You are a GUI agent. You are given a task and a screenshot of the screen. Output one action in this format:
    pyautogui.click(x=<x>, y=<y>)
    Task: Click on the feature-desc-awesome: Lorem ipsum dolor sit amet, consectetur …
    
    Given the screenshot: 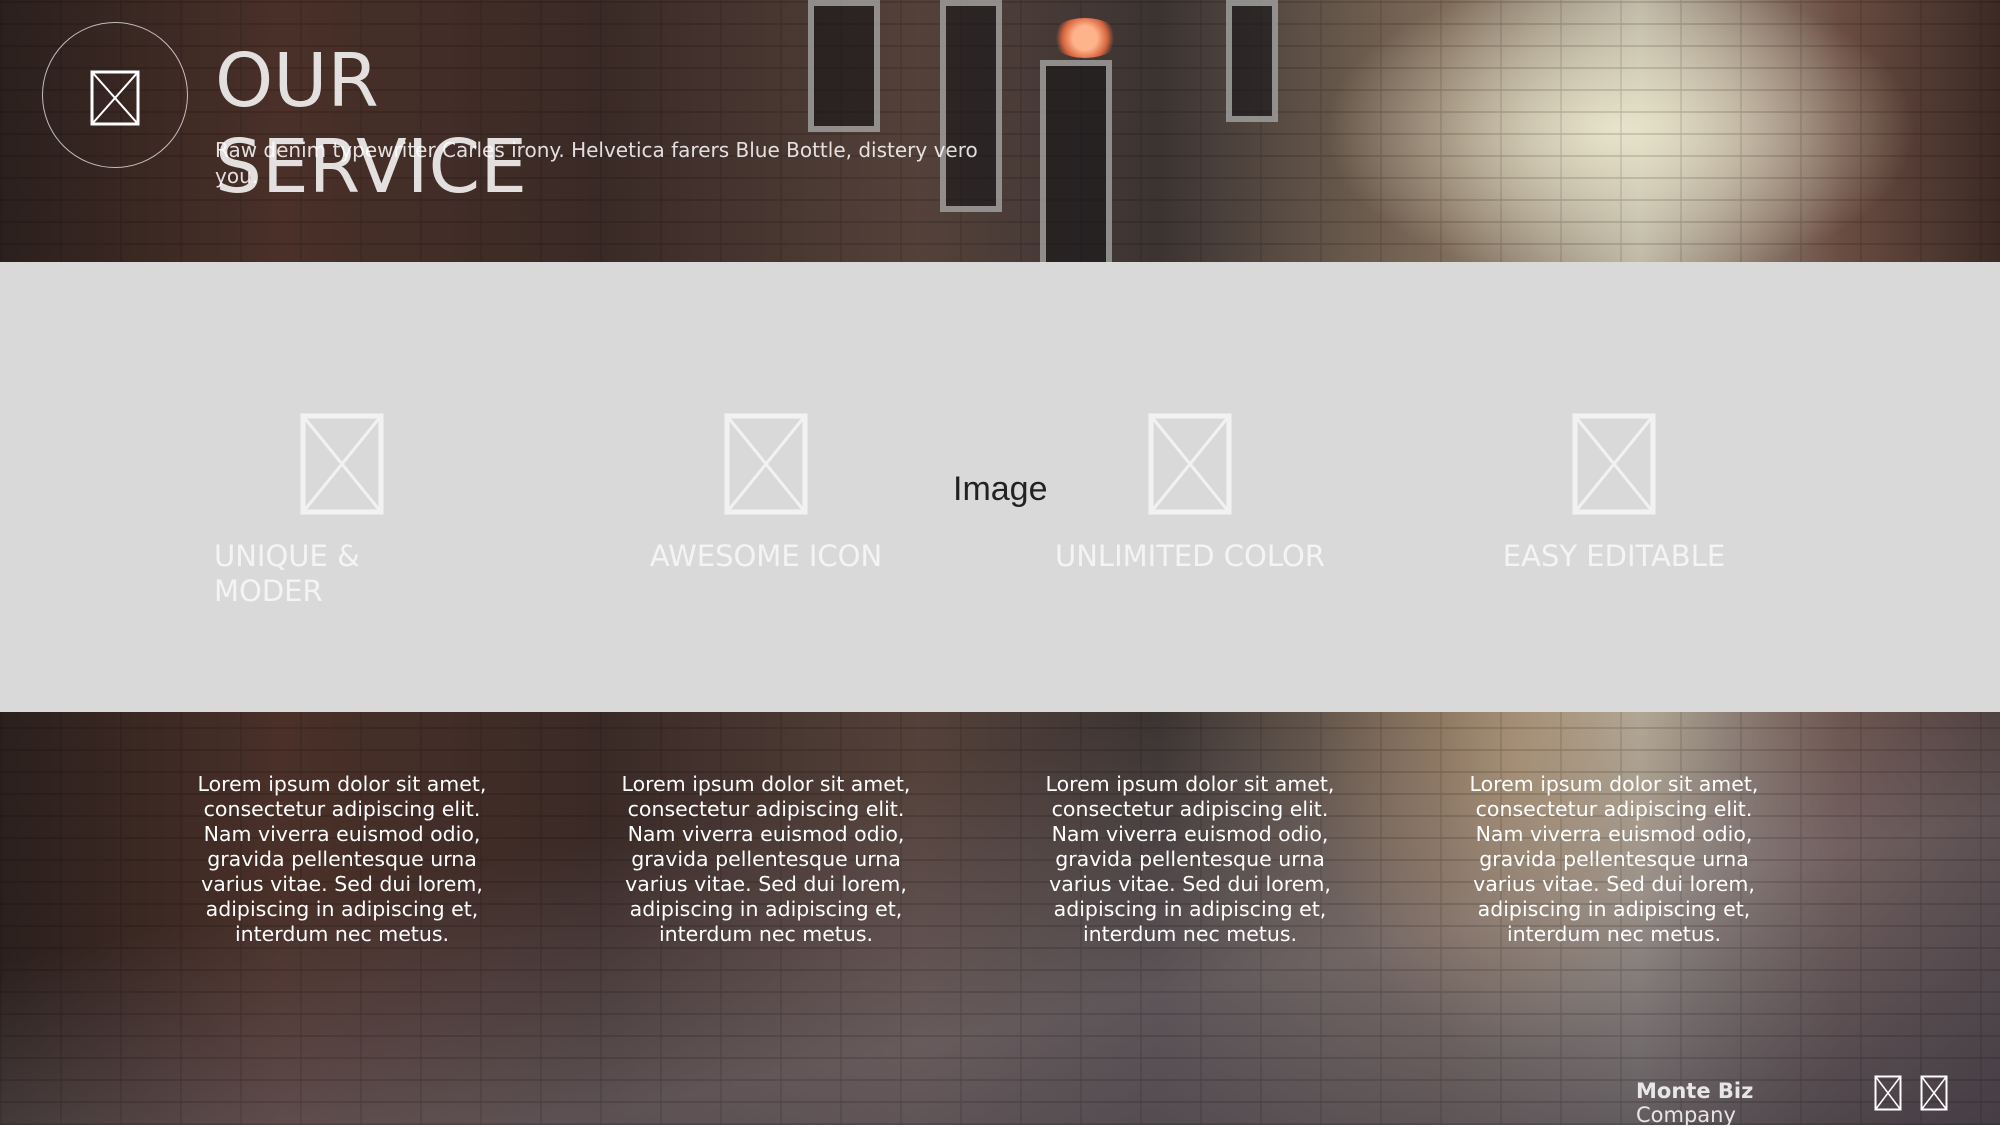 What is the action you would take?
    pyautogui.click(x=766, y=859)
    